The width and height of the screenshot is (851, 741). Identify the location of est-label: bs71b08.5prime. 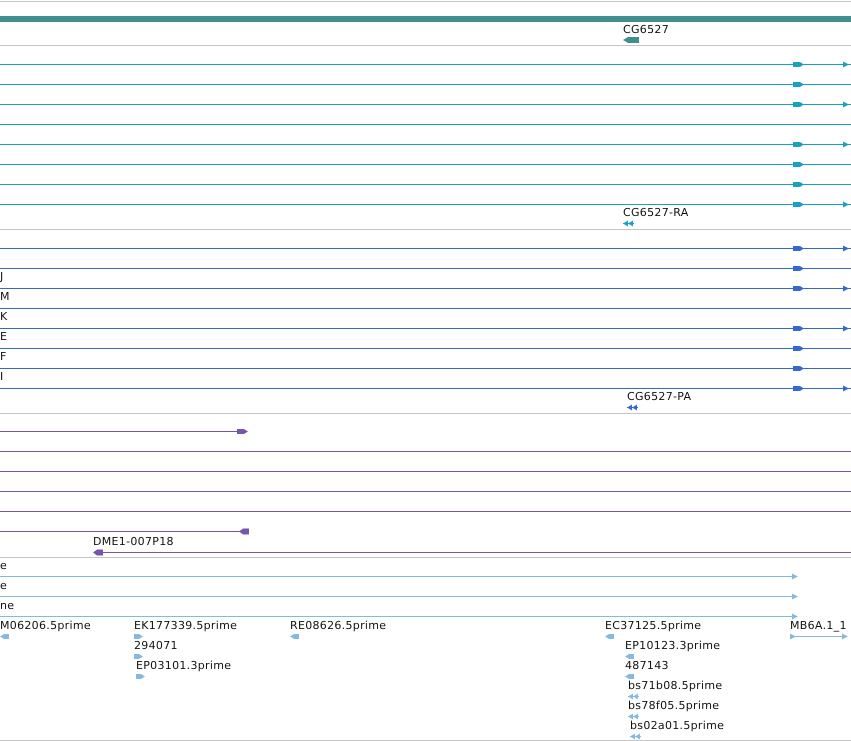
(675, 685).